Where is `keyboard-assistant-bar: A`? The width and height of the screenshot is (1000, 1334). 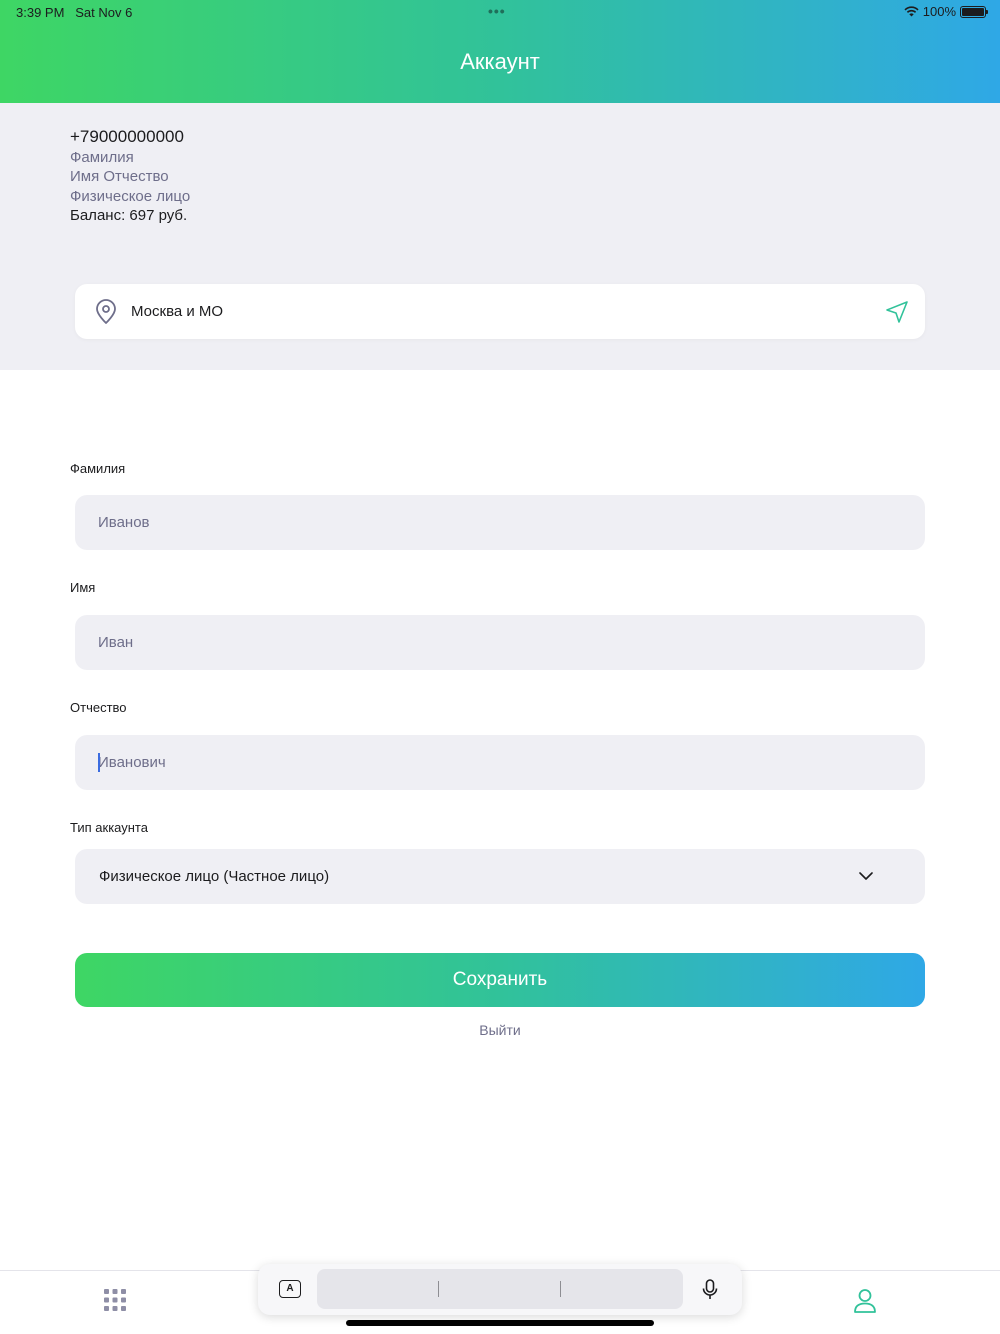
keyboard-assistant-bar: A is located at coordinates (500, 1289).